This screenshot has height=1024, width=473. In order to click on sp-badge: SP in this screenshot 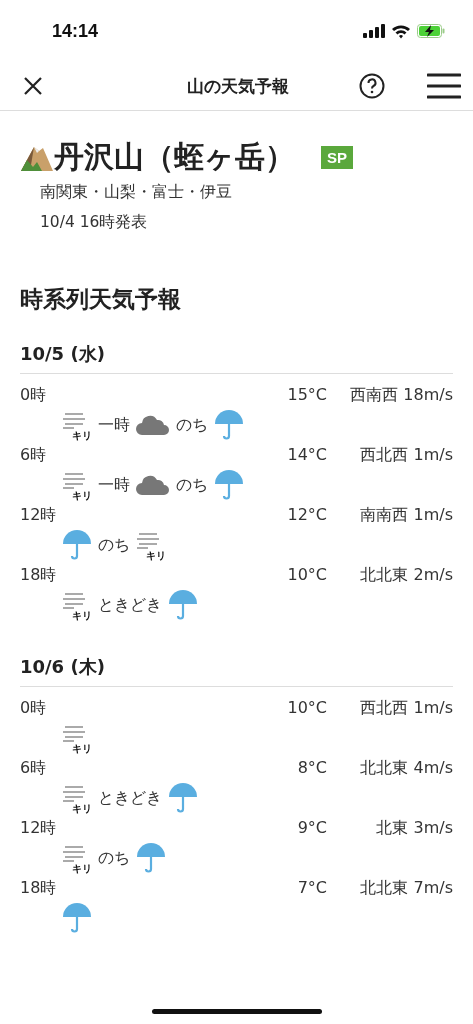, I will do `click(337, 157)`.